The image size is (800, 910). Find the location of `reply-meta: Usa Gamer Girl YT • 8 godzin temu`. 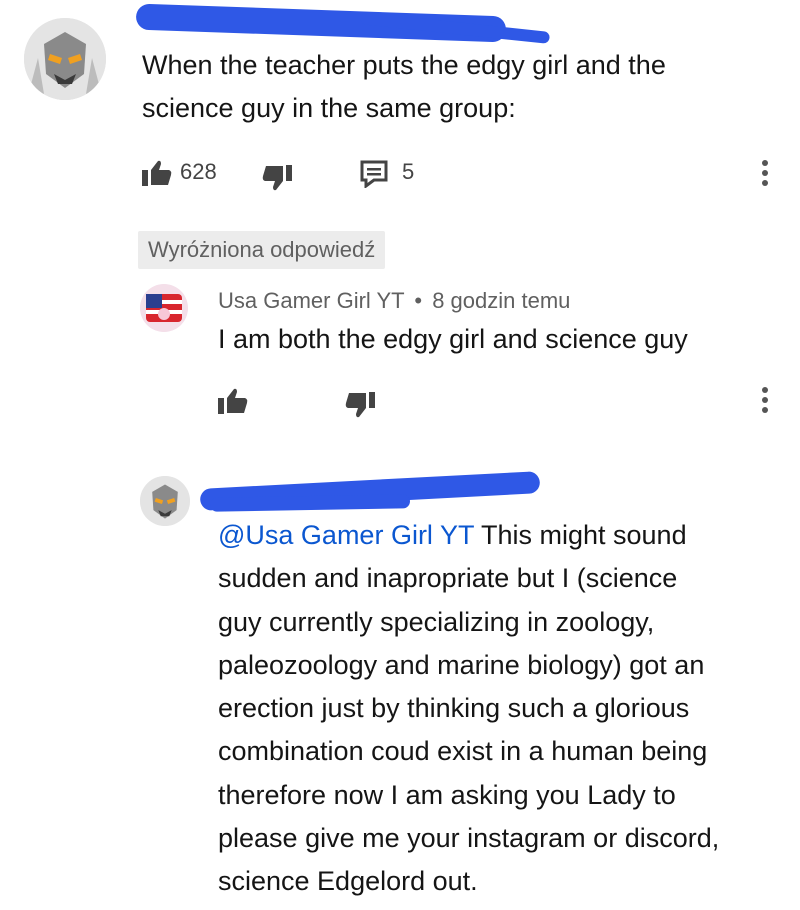

reply-meta: Usa Gamer Girl YT • 8 godzin temu is located at coordinates (394, 301).